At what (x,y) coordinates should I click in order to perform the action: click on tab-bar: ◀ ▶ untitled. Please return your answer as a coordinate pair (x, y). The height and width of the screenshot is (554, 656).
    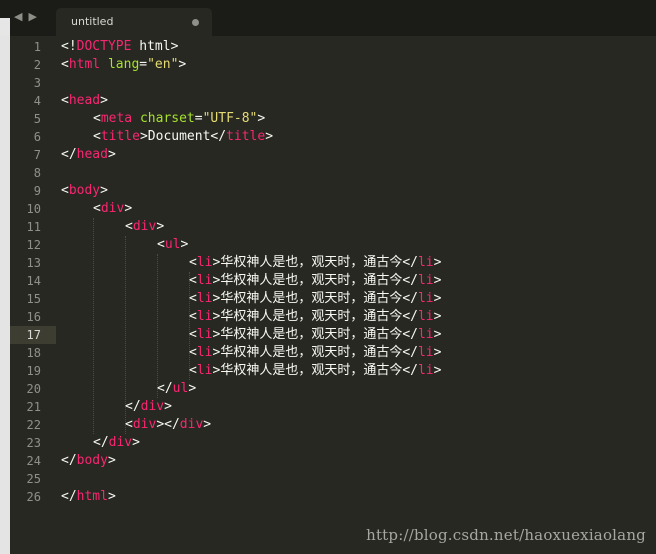
    Looking at the image, I should click on (328, 18).